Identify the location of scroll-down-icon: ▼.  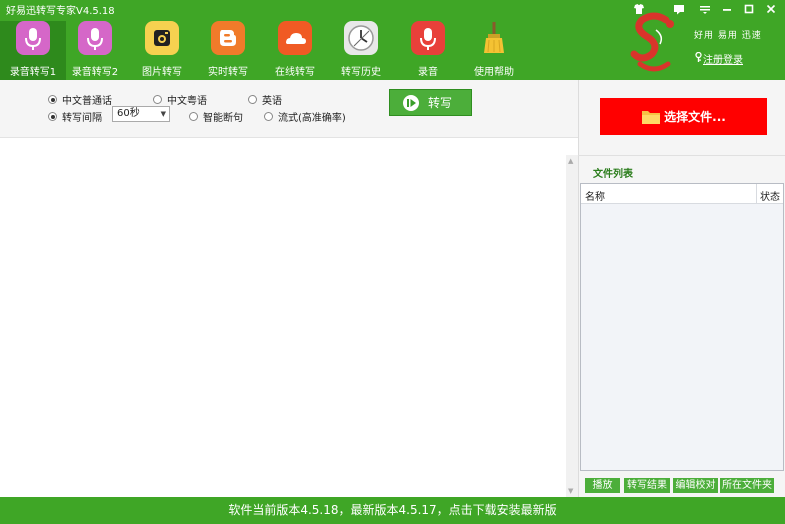
(570, 491).